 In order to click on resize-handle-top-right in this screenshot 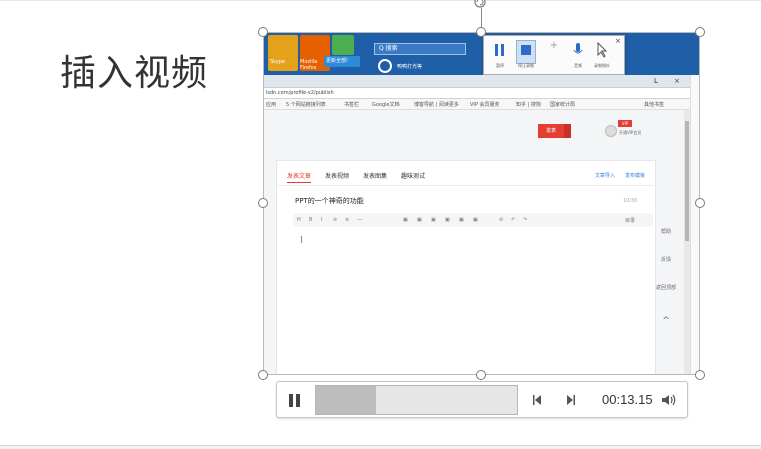, I will do `click(700, 32)`.